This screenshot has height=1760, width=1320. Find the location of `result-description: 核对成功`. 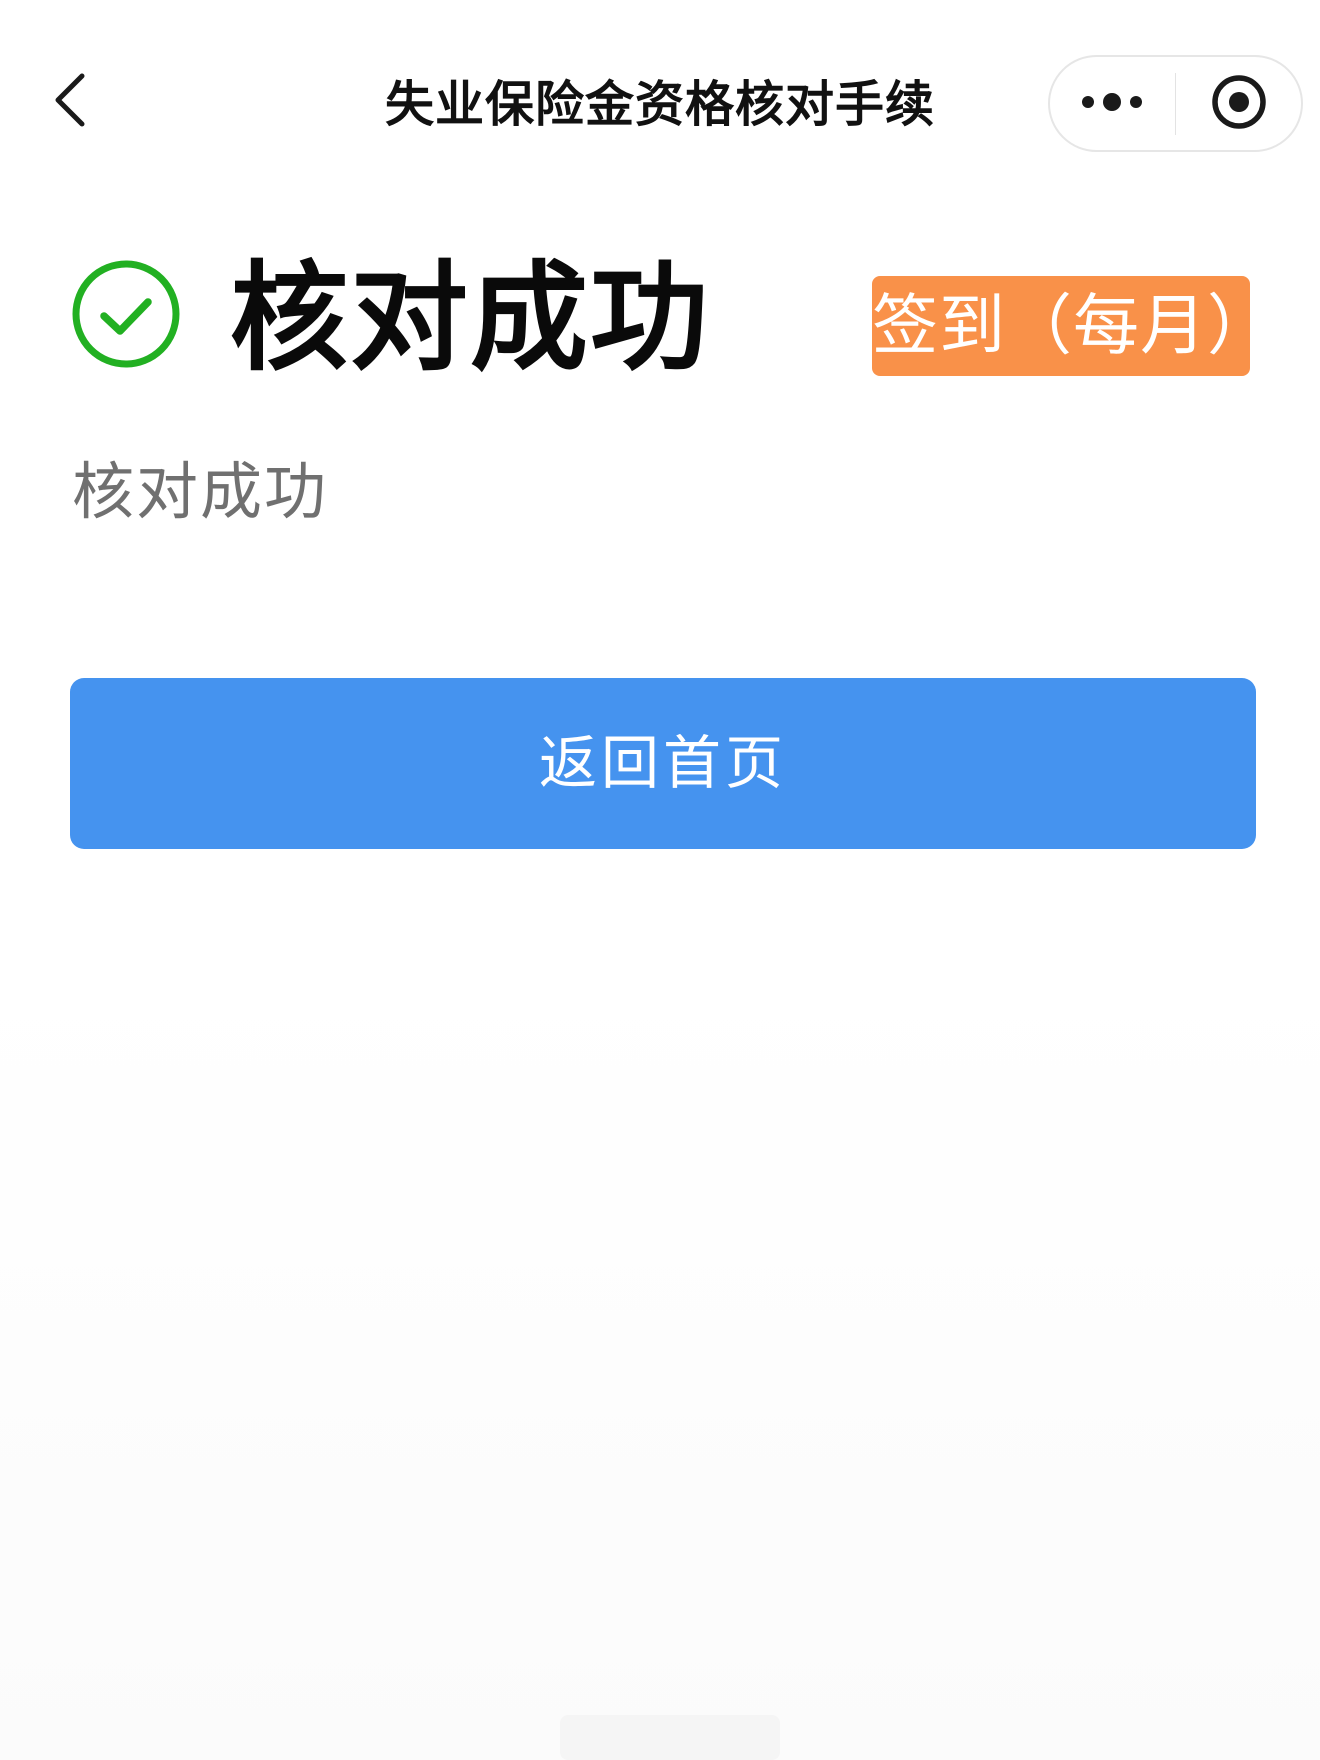

result-description: 核对成功 is located at coordinates (200, 491).